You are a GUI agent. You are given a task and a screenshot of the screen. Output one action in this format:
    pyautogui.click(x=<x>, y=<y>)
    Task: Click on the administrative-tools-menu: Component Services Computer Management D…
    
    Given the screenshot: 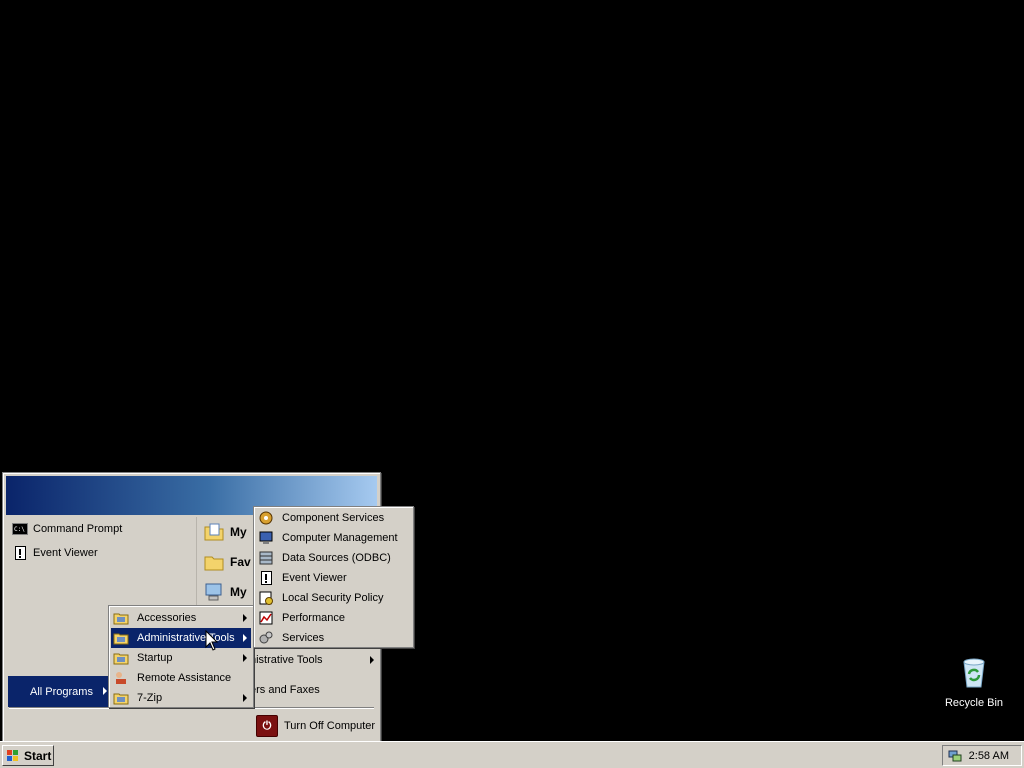 What is the action you would take?
    pyautogui.click(x=333, y=577)
    